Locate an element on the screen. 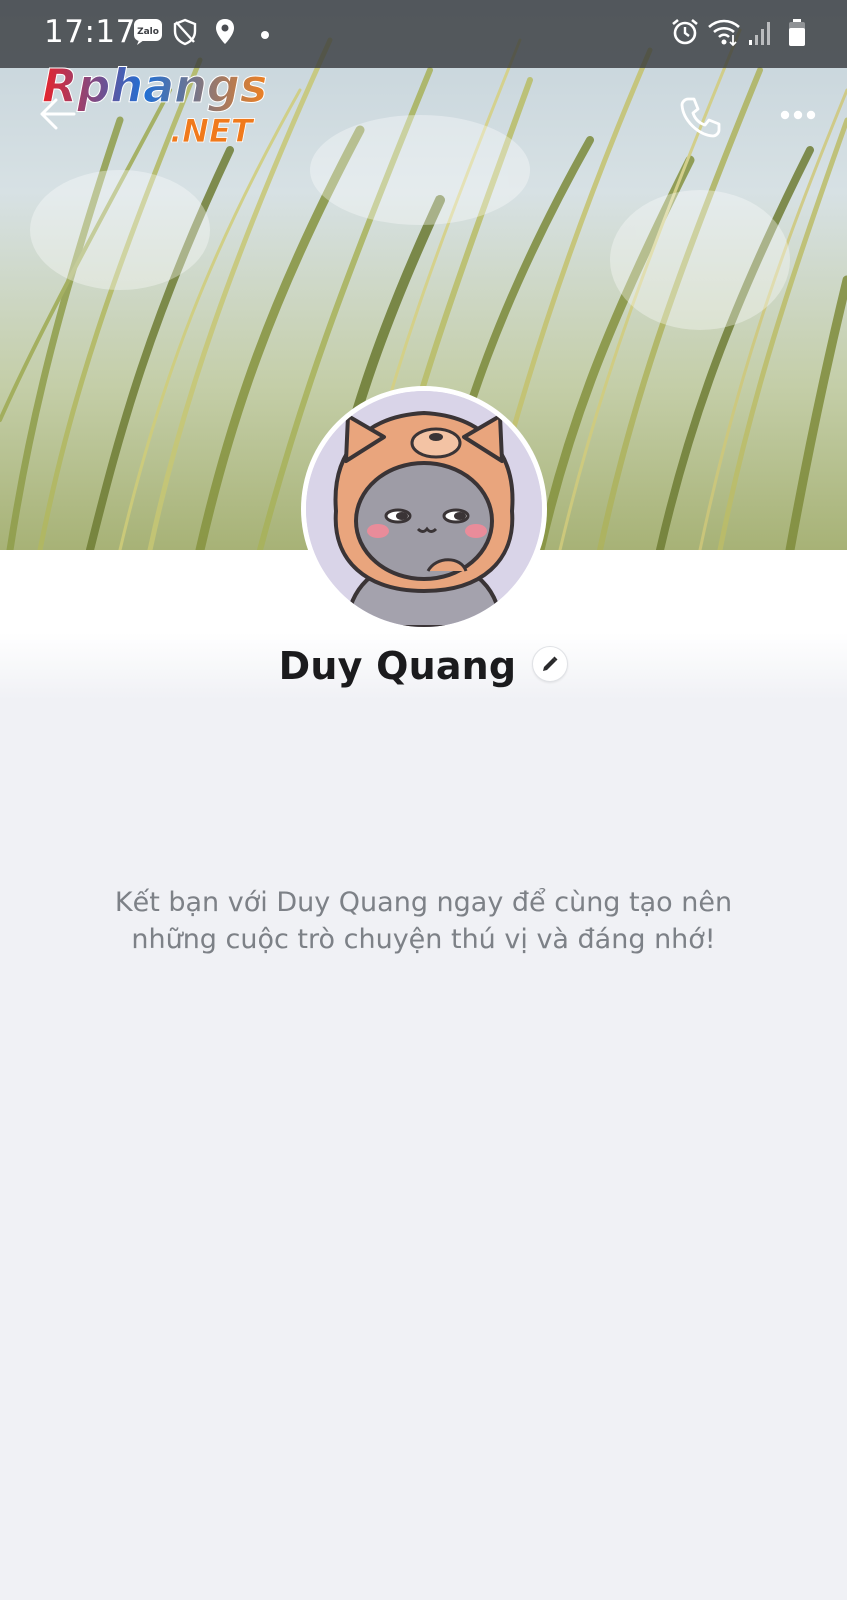 This screenshot has height=1600, width=847. wifi-icon is located at coordinates (724, 34).